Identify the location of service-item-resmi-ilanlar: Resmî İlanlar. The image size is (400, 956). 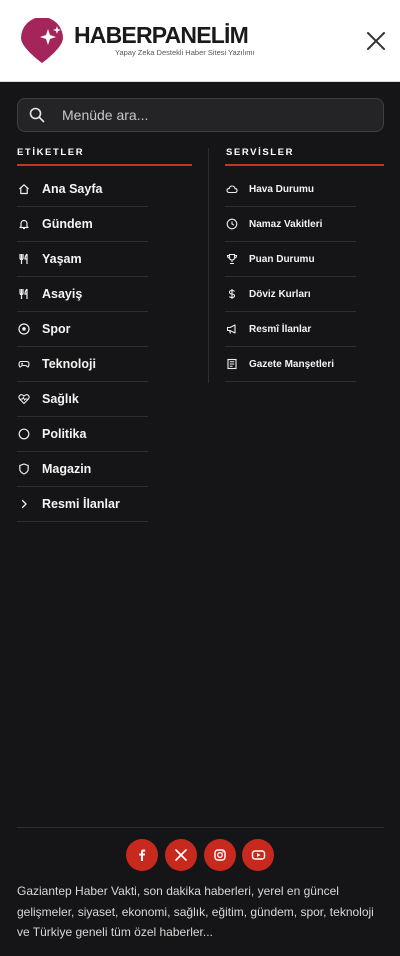
(290, 329).